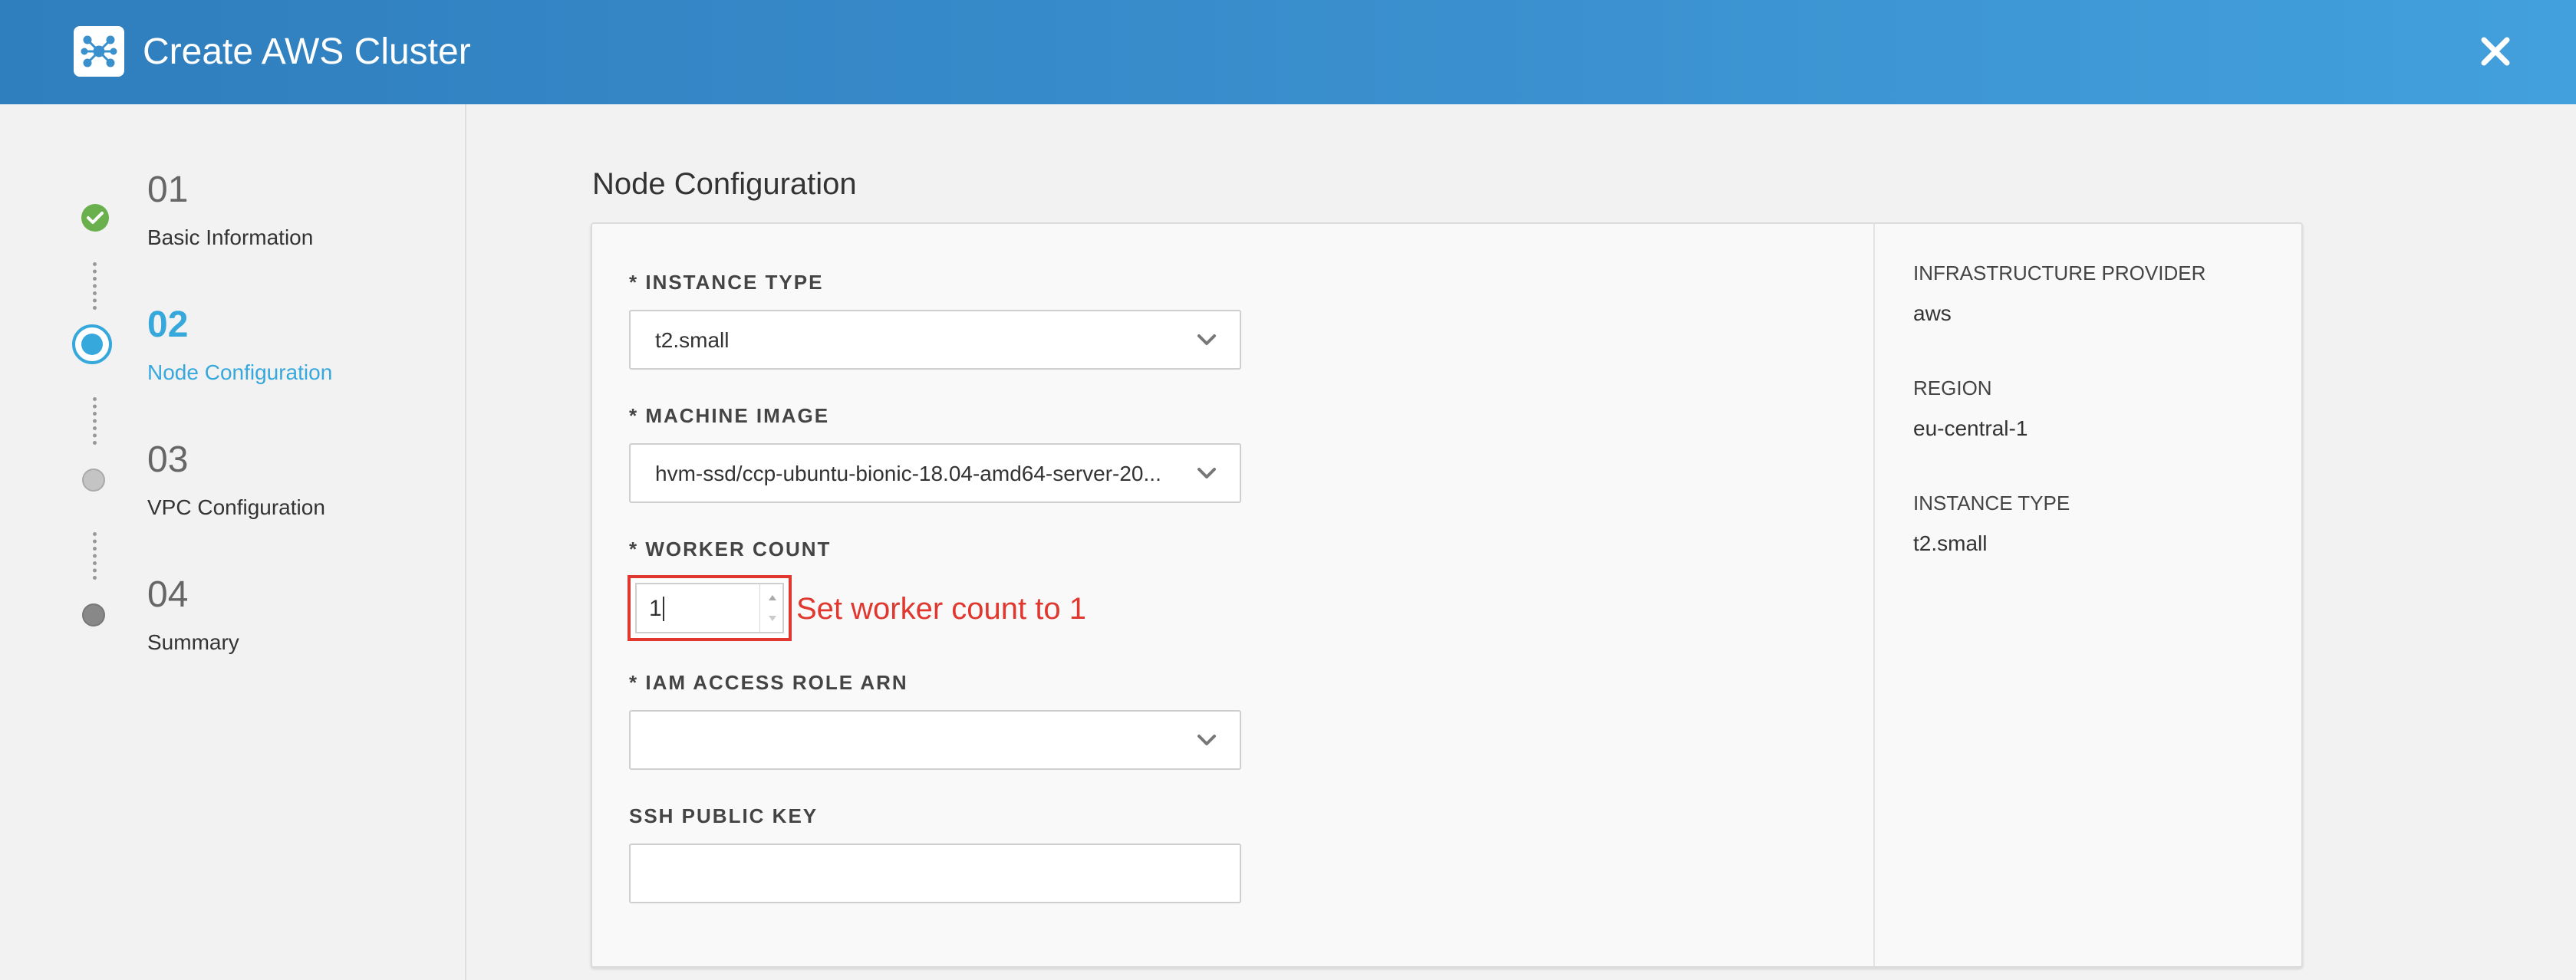 This screenshot has width=2576, height=980. What do you see at coordinates (724, 815) in the screenshot?
I see `ssh-key-label: SSH PUBLIC KEY` at bounding box center [724, 815].